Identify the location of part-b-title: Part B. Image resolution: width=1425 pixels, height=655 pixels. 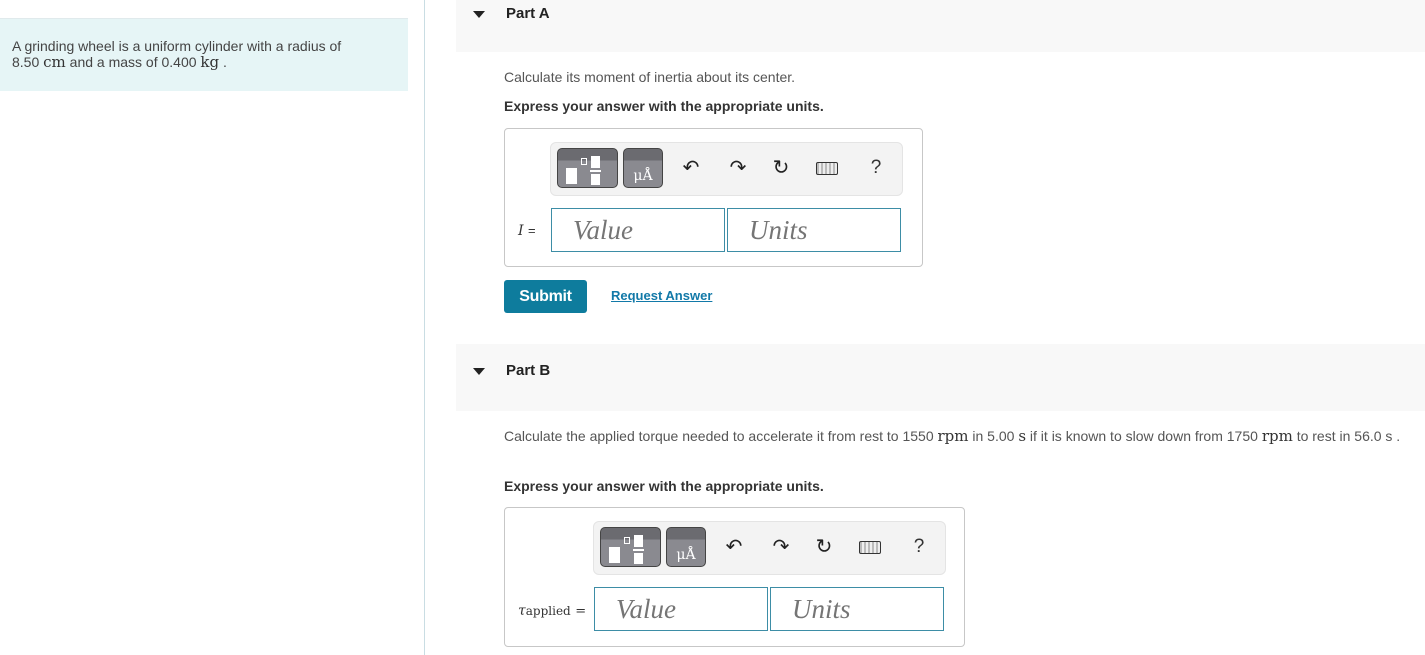
(528, 370).